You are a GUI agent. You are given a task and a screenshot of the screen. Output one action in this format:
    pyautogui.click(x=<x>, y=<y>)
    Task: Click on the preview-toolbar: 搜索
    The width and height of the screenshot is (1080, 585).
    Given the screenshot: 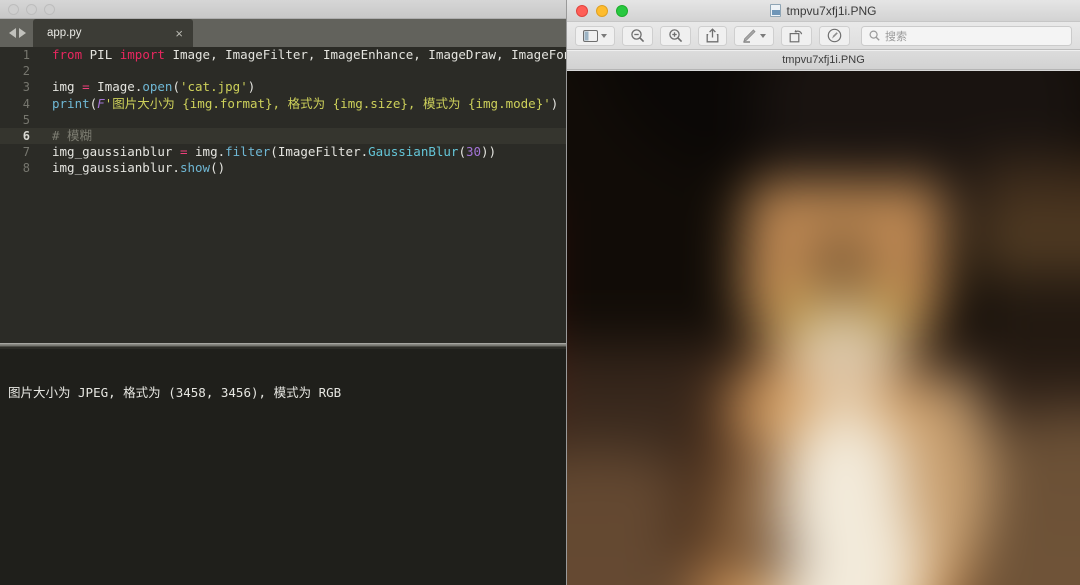 What is the action you would take?
    pyautogui.click(x=823, y=36)
    